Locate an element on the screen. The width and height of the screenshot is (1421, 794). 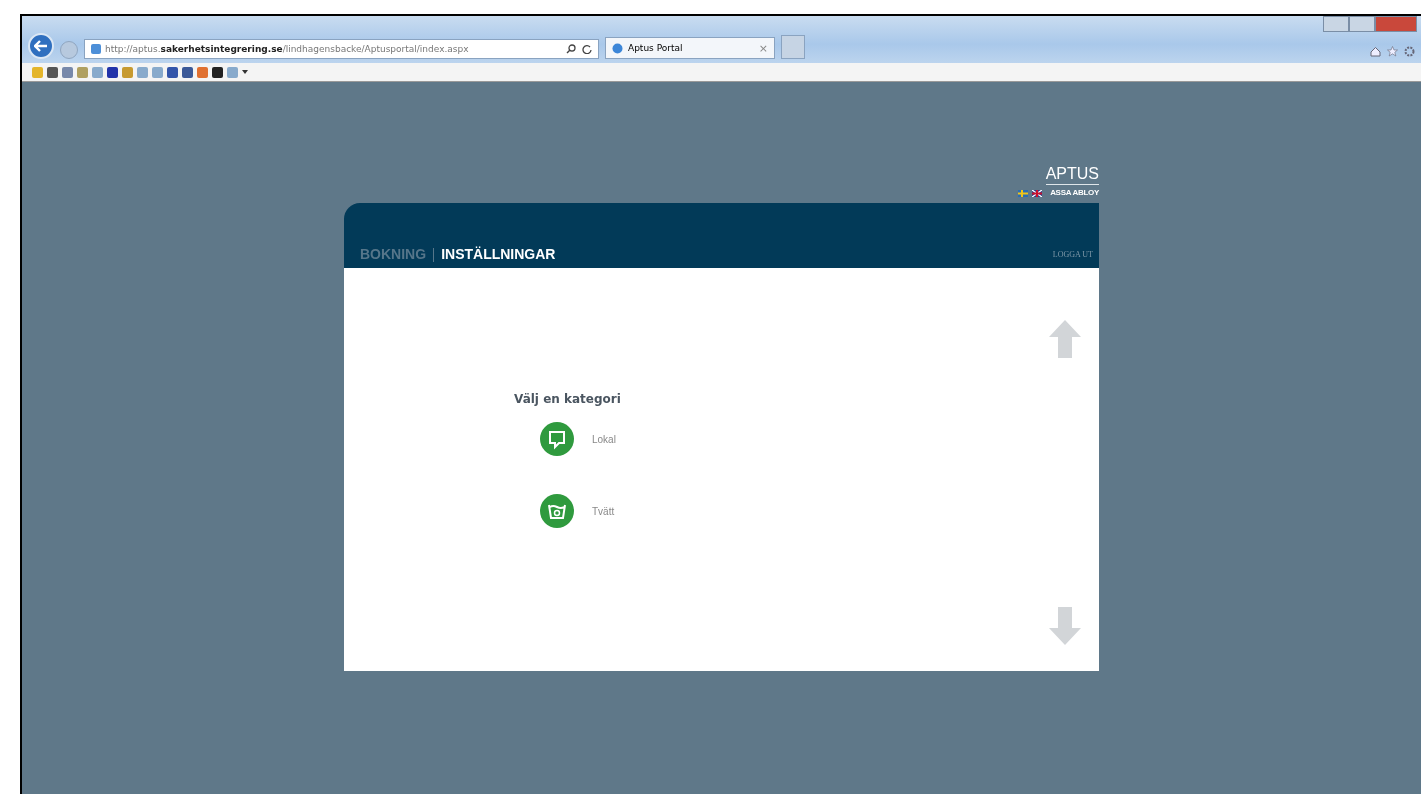
dropdown-caret-icon is located at coordinates (245, 72).